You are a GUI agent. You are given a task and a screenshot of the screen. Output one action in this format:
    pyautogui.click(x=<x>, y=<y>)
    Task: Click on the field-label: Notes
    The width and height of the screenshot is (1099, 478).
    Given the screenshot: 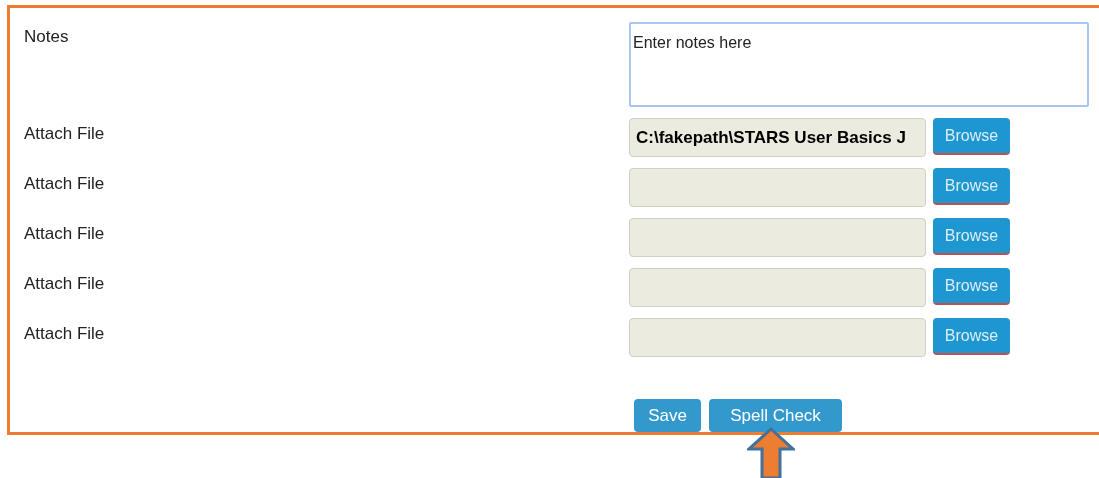 What is the action you would take?
    pyautogui.click(x=47, y=37)
    